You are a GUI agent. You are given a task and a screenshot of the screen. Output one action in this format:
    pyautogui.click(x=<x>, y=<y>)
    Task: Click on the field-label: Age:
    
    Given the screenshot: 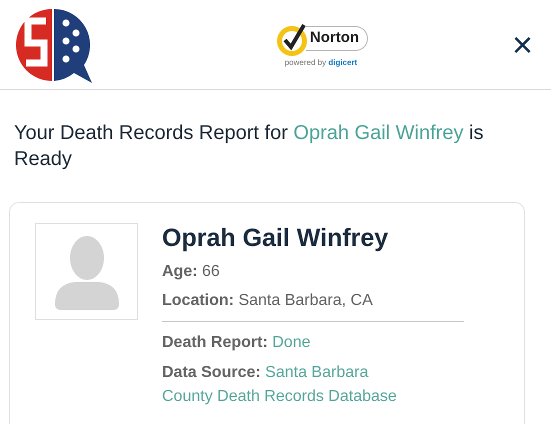 What is the action you would take?
    pyautogui.click(x=180, y=271)
    